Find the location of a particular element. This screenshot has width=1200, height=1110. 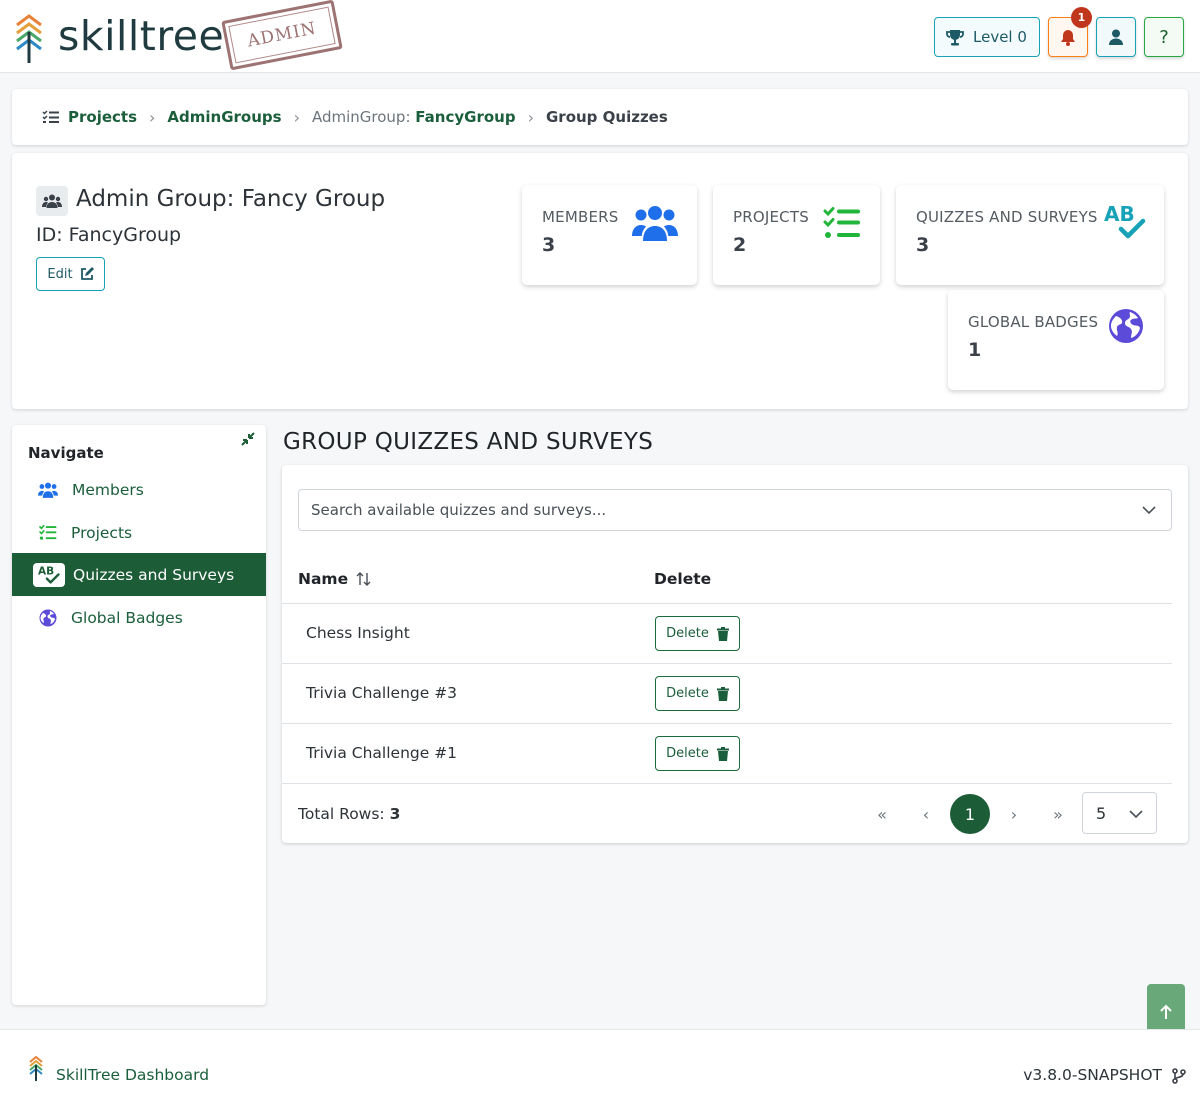

total-rows: Total Rows: 3 is located at coordinates (349, 814).